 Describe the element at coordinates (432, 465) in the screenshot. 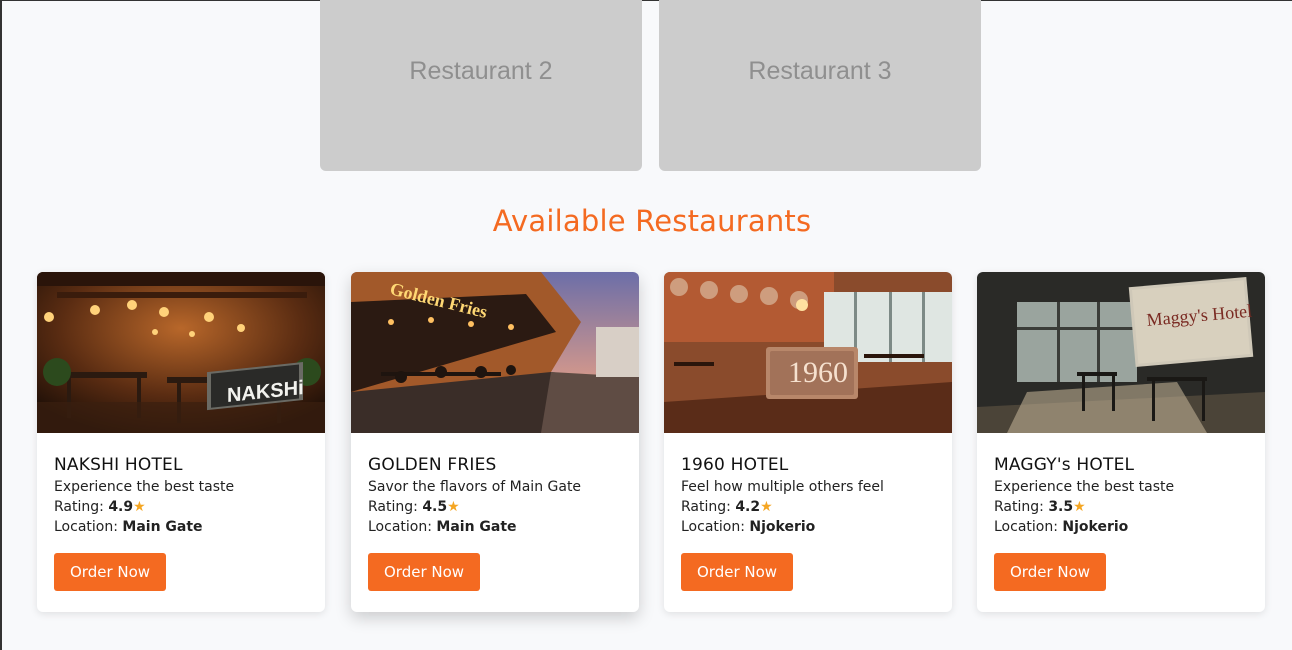

I see `restaurant-name: GOLDEN FRIES` at that location.